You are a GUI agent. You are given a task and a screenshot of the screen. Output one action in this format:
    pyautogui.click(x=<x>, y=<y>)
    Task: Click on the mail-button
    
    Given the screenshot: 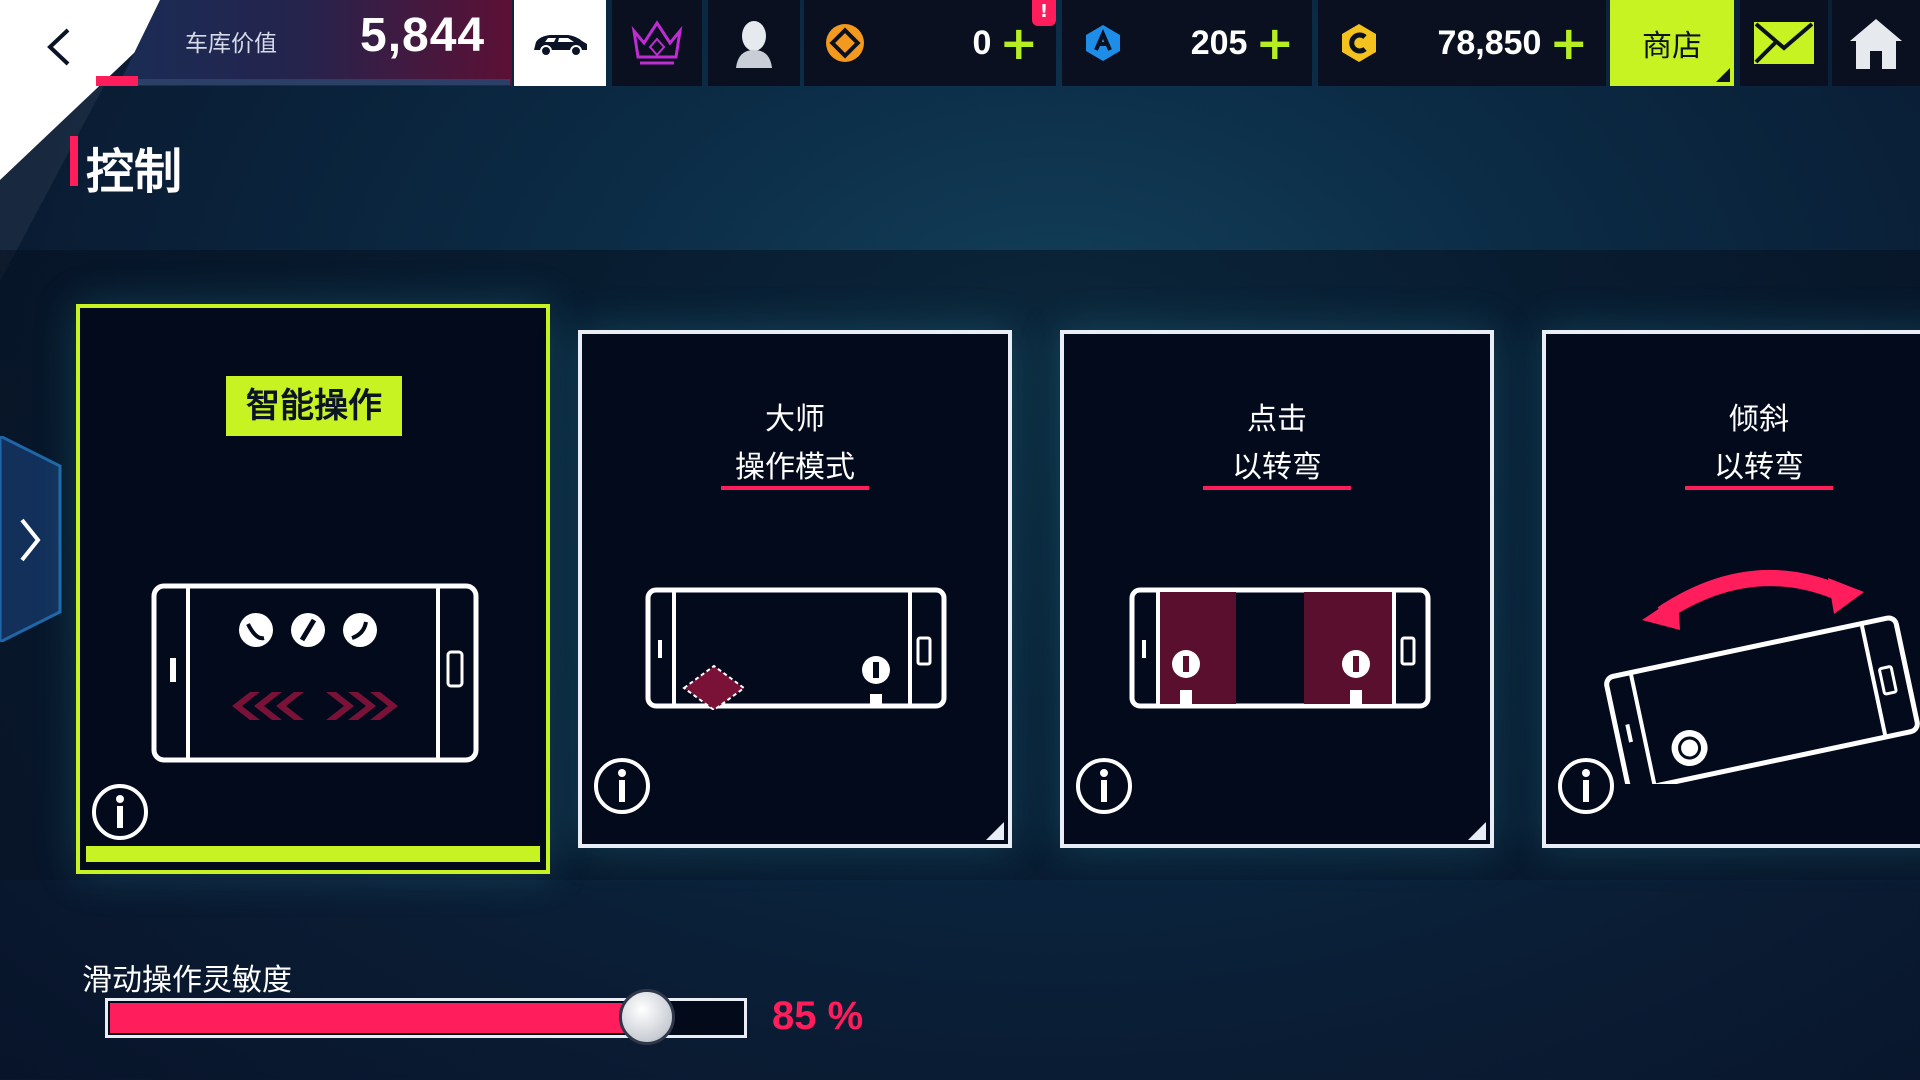 What is the action you would take?
    pyautogui.click(x=1784, y=43)
    